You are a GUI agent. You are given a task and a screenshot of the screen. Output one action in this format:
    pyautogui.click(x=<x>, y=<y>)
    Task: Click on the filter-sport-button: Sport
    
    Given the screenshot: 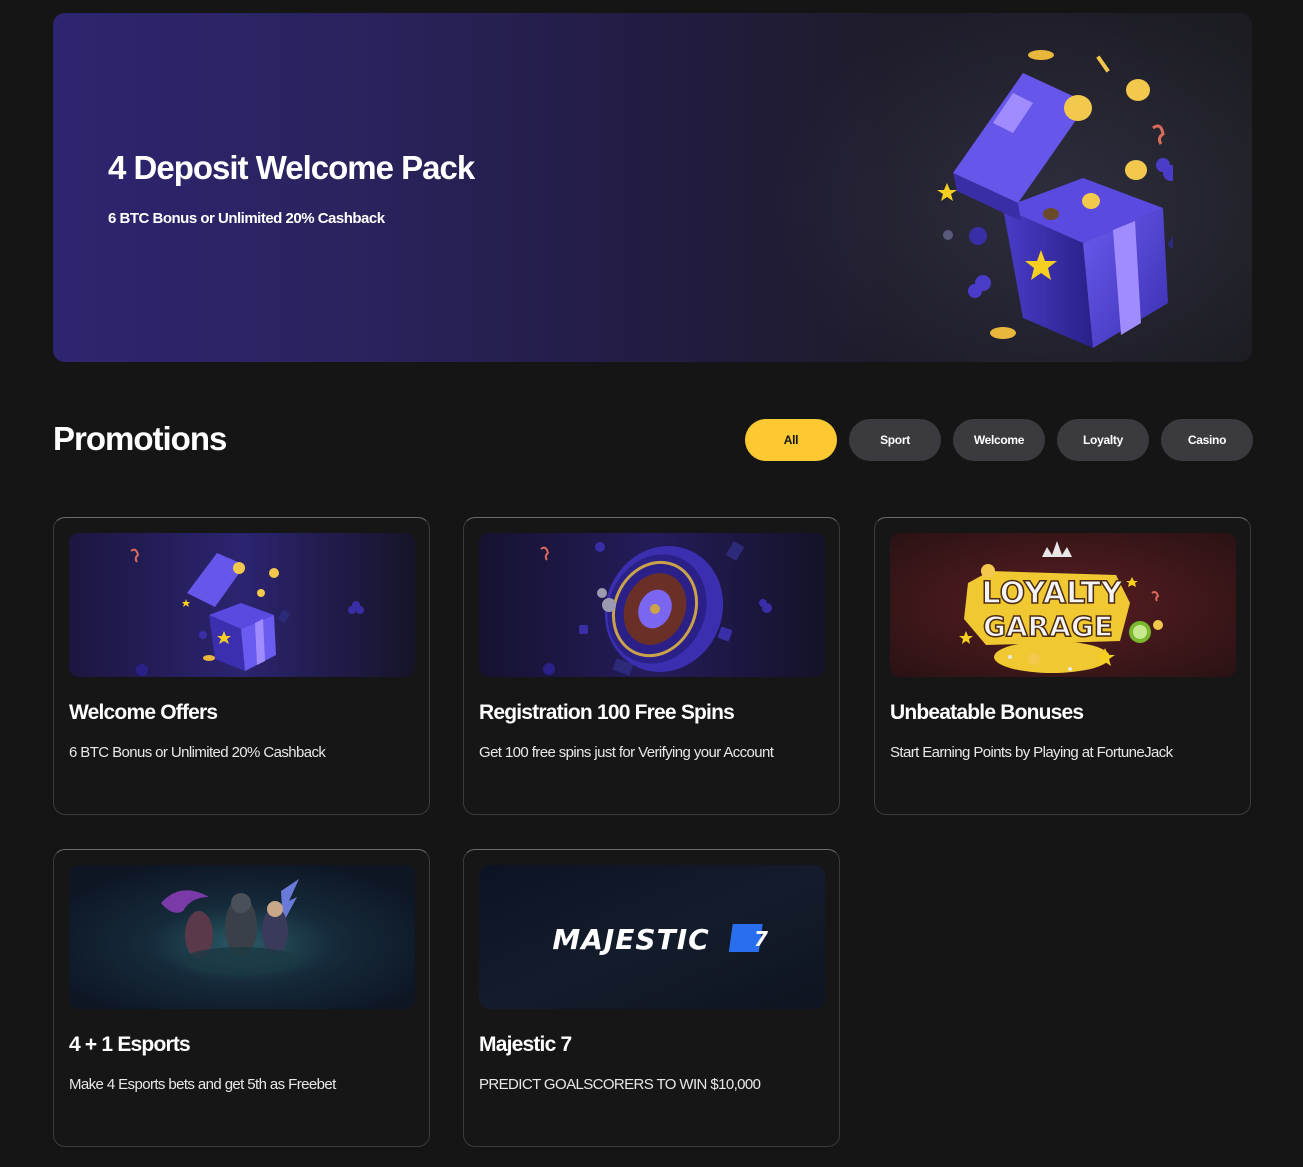 What is the action you would take?
    pyautogui.click(x=895, y=440)
    